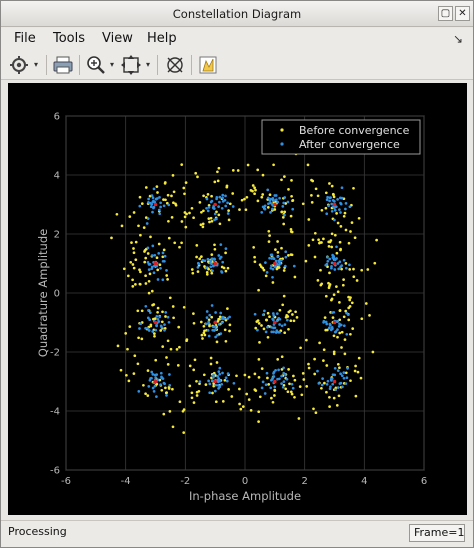 The image size is (474, 548). What do you see at coordinates (149, 65) in the screenshot?
I see `fit-dropdown-icon: ▾` at bounding box center [149, 65].